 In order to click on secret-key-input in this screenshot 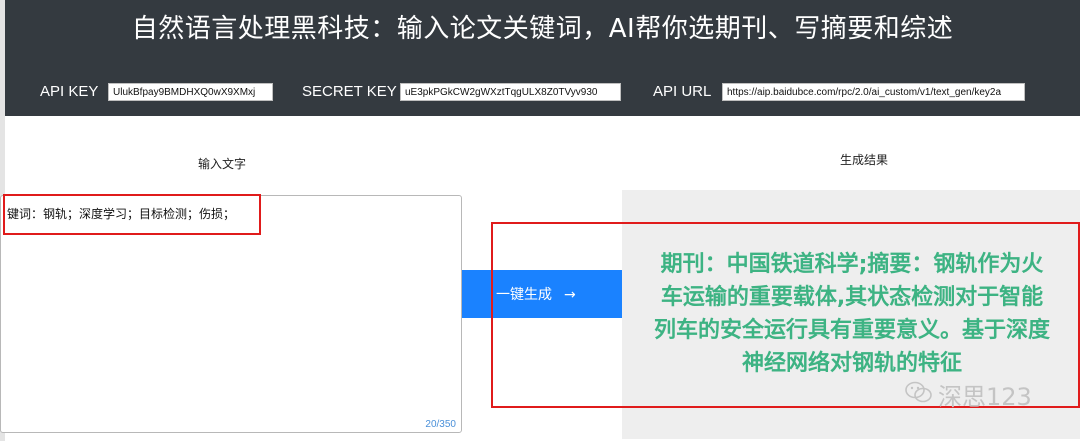, I will do `click(510, 92)`.